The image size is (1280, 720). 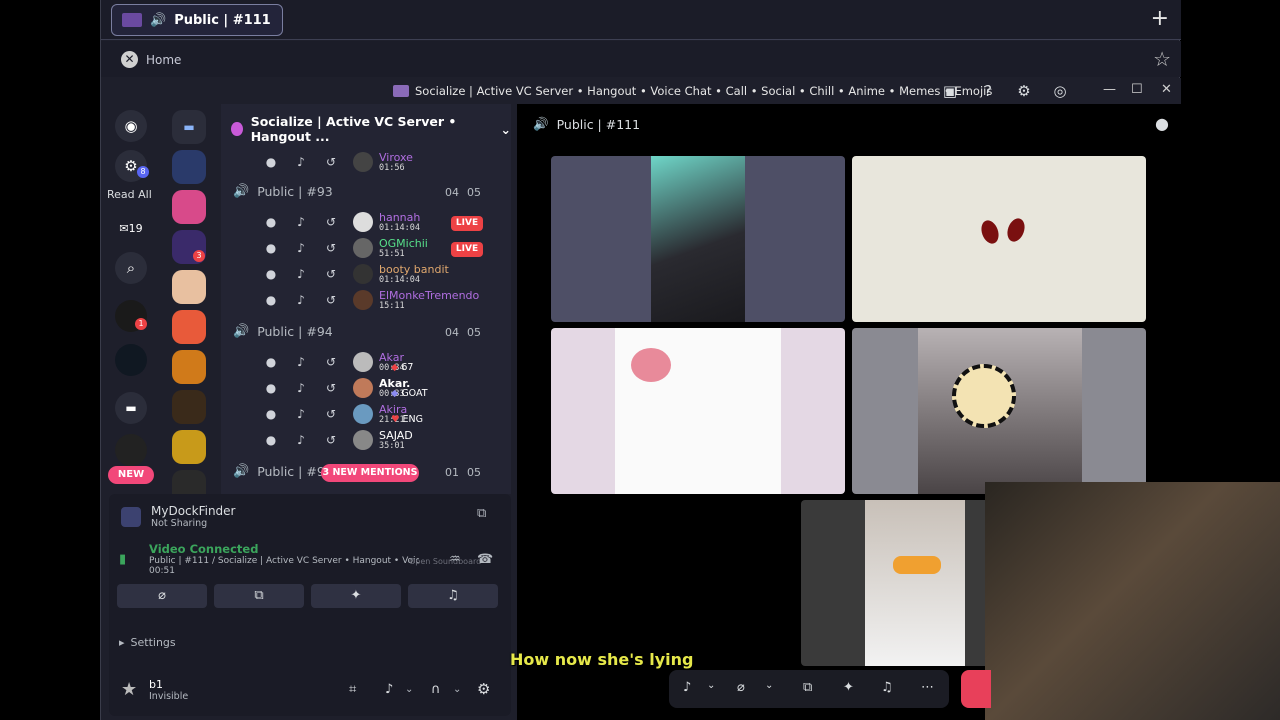 I want to click on voice-user-row: ● ♪ ↺ ElMonkeTremendo 15:11, so click(x=369, y=300).